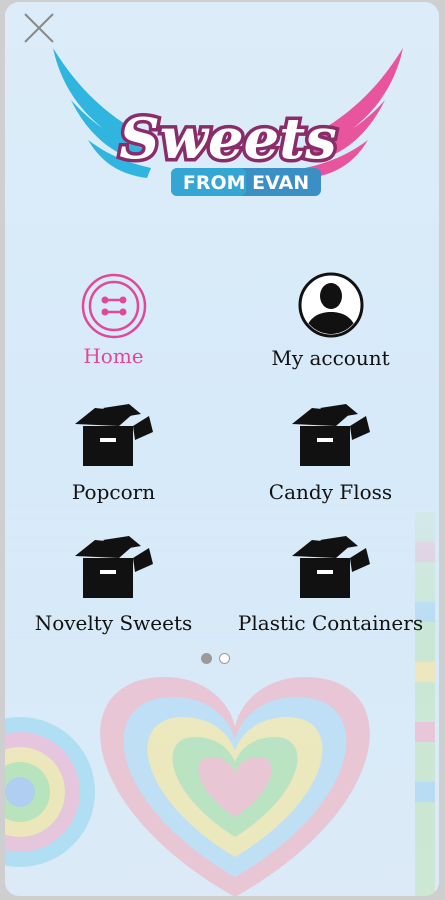 Image resolution: width=445 pixels, height=900 pixels. What do you see at coordinates (330, 492) in the screenshot?
I see `menu-item-candy-floss-label: Candy Floss` at bounding box center [330, 492].